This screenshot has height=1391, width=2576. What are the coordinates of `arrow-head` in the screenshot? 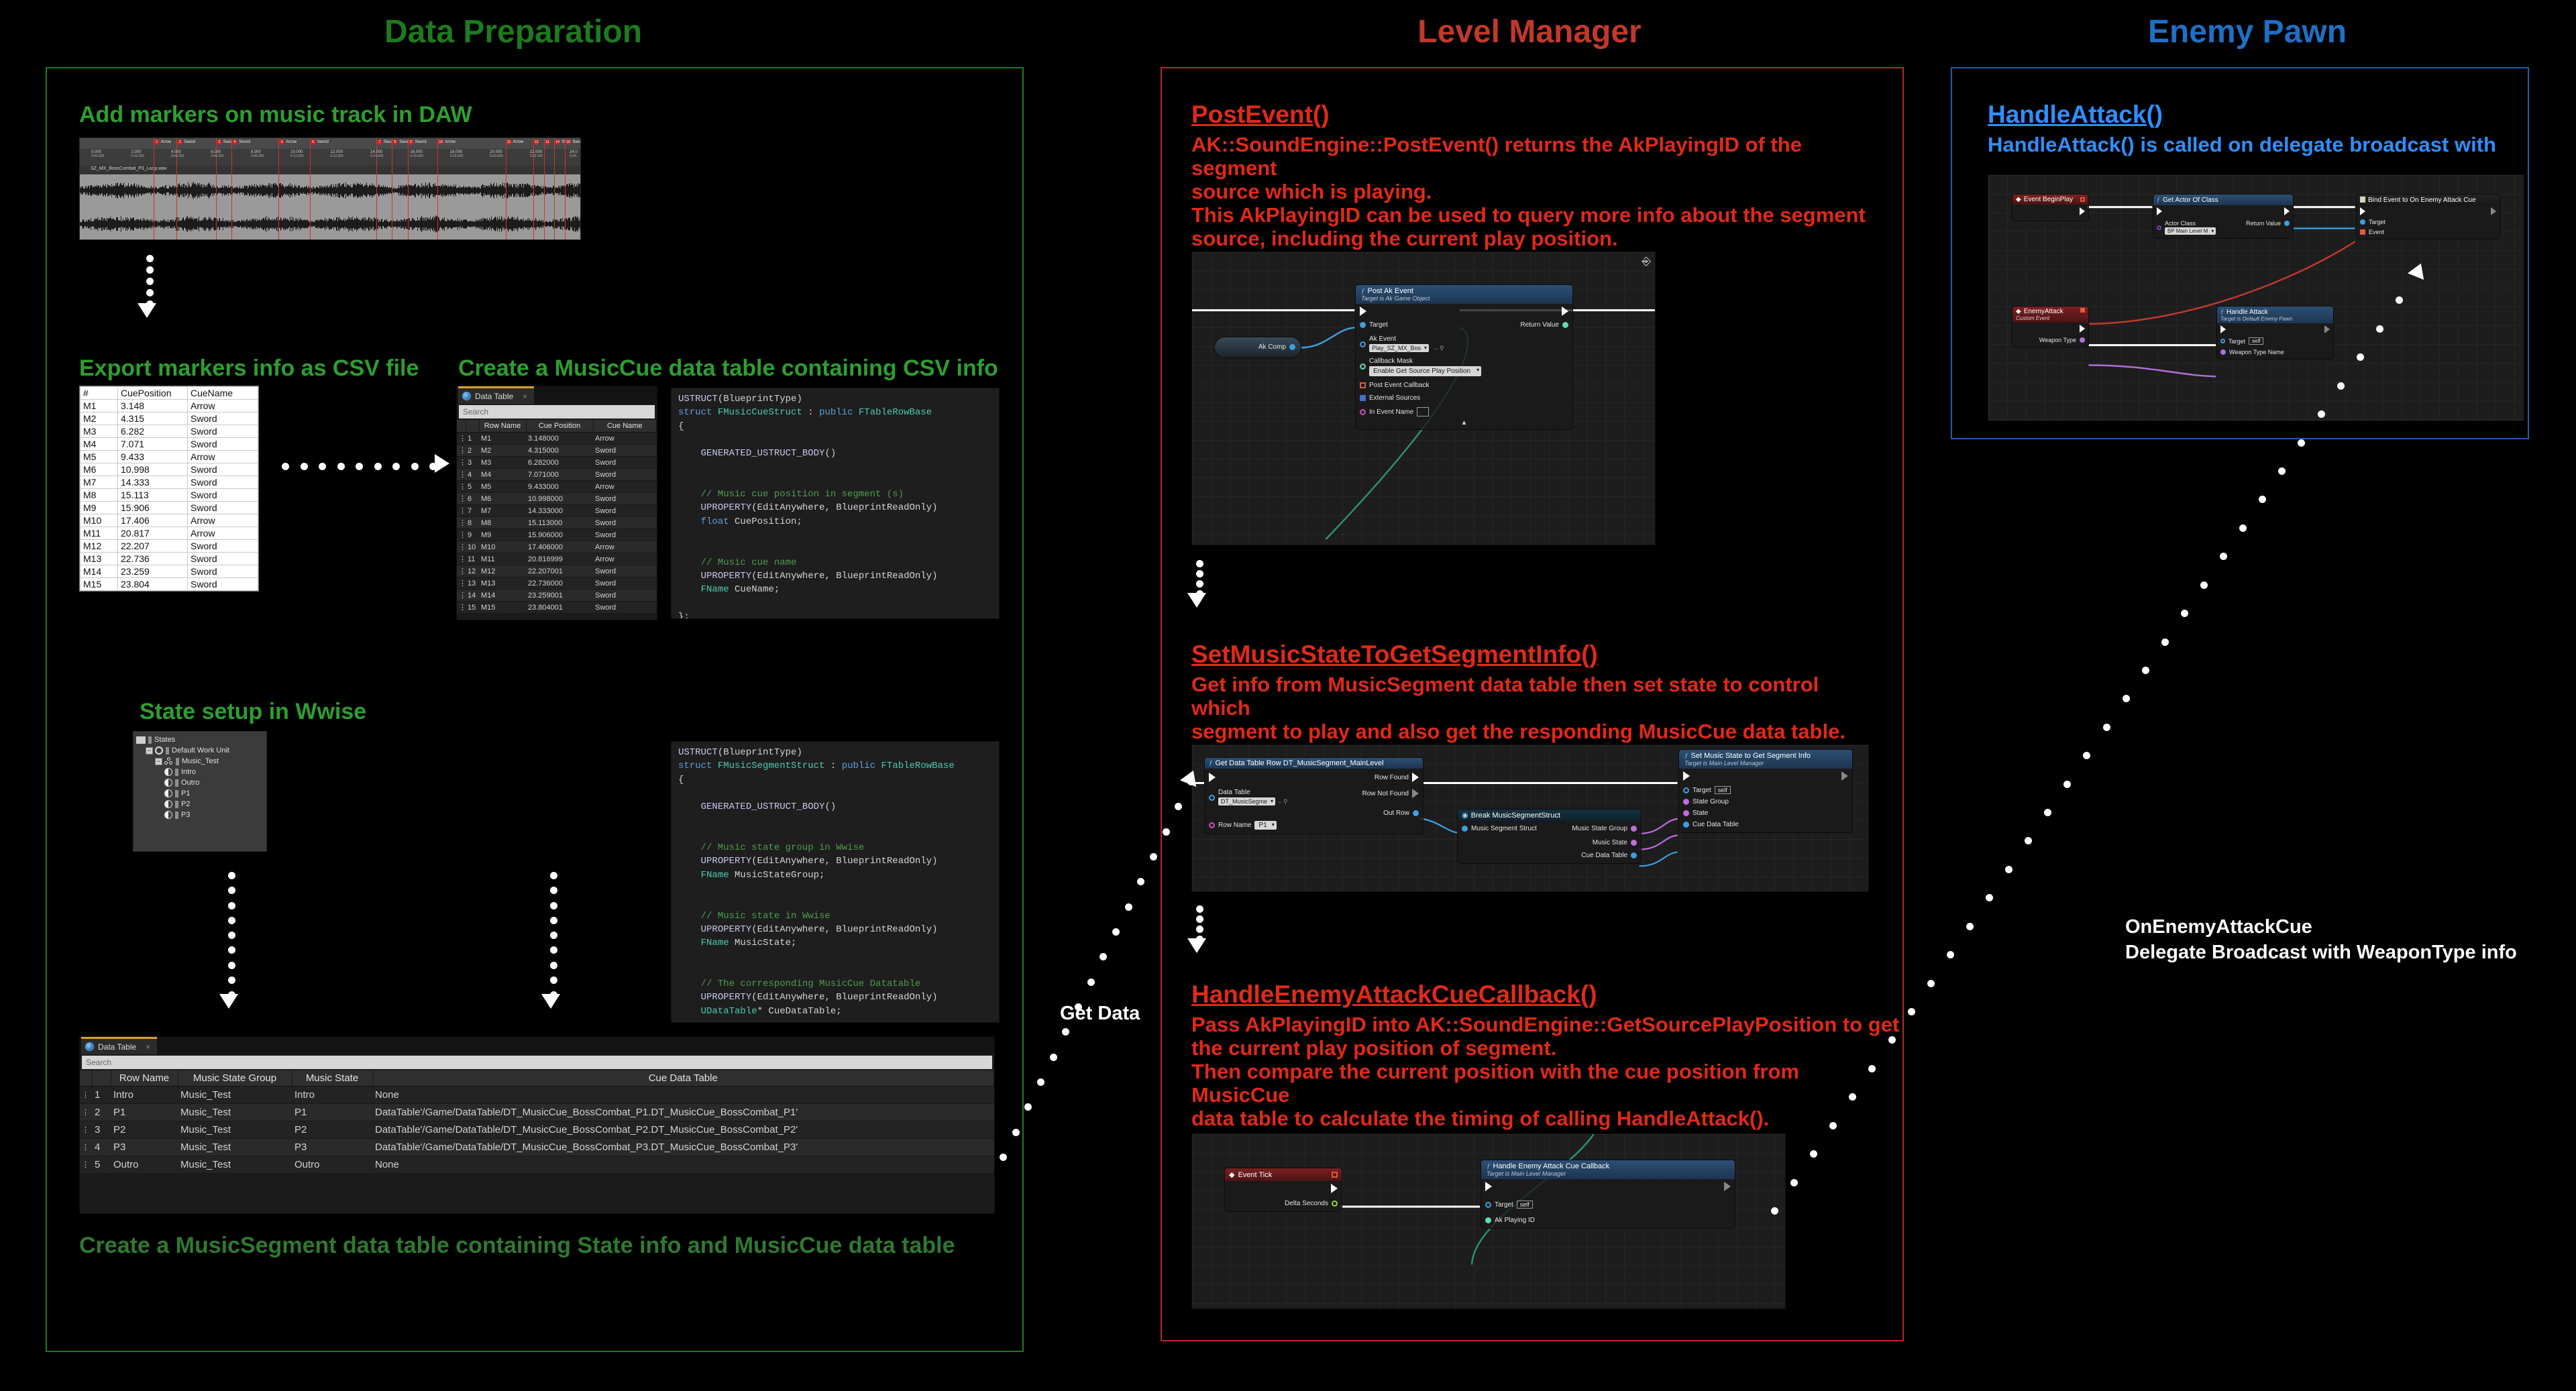 It's located at (2418, 270).